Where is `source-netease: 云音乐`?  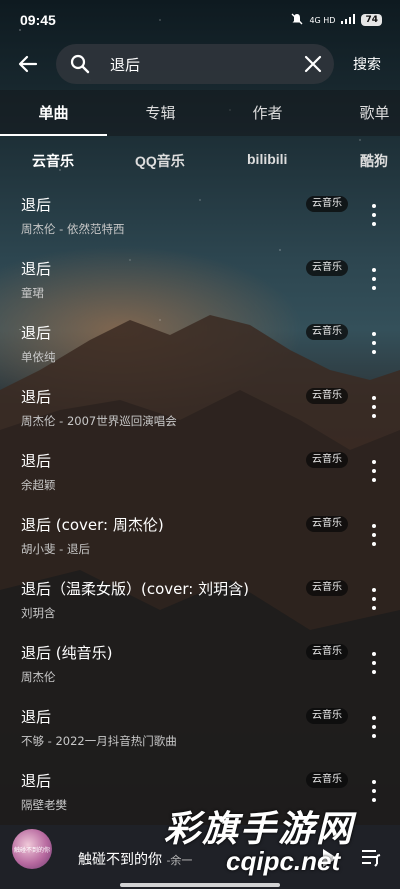 source-netease: 云音乐 is located at coordinates (53, 161).